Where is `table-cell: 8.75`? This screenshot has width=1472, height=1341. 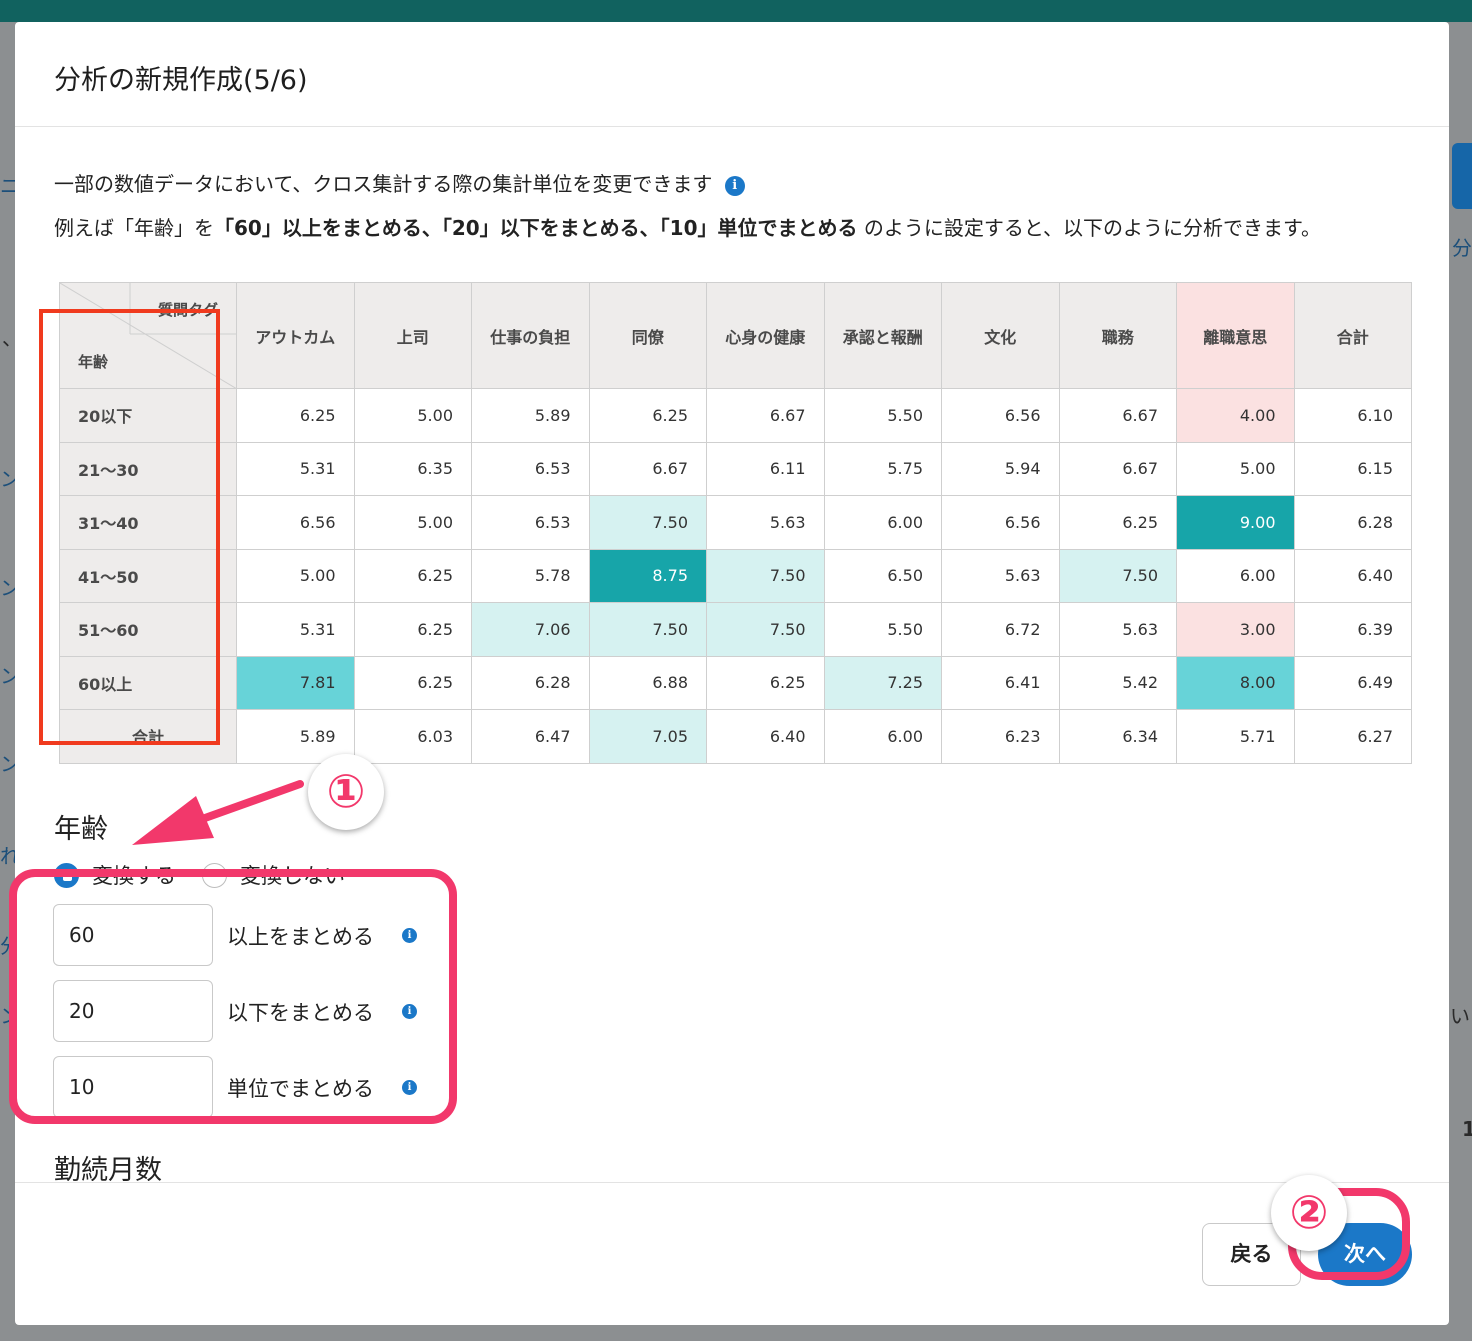
table-cell: 8.75 is located at coordinates (647, 575).